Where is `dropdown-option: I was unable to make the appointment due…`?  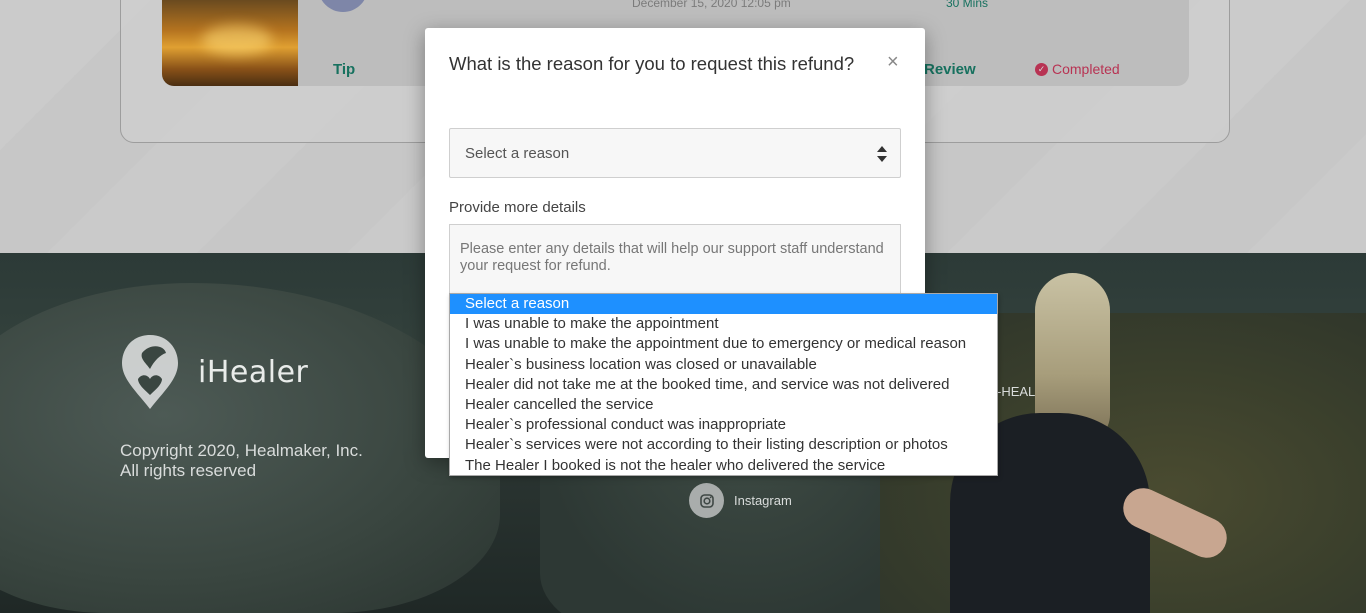 dropdown-option: I was unable to make the appointment due… is located at coordinates (723, 344).